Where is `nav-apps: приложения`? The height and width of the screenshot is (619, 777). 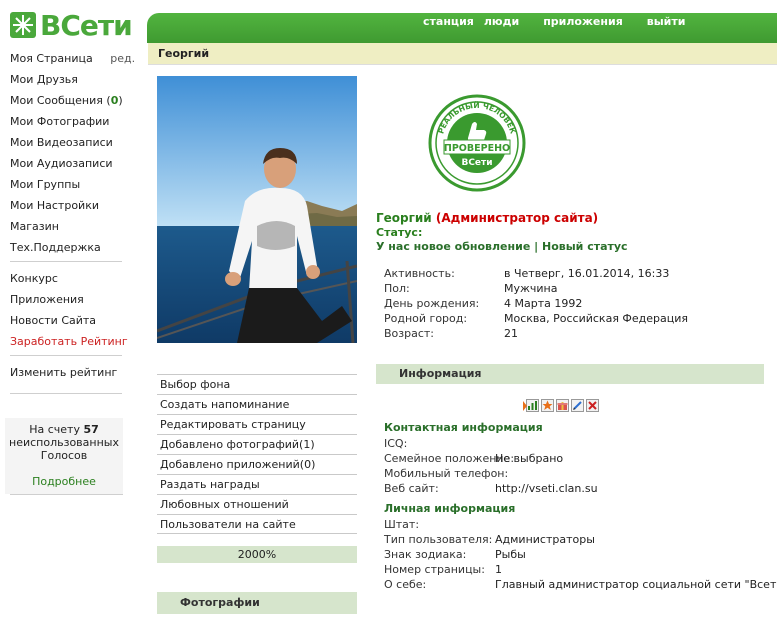
nav-apps: приложения is located at coordinates (583, 21).